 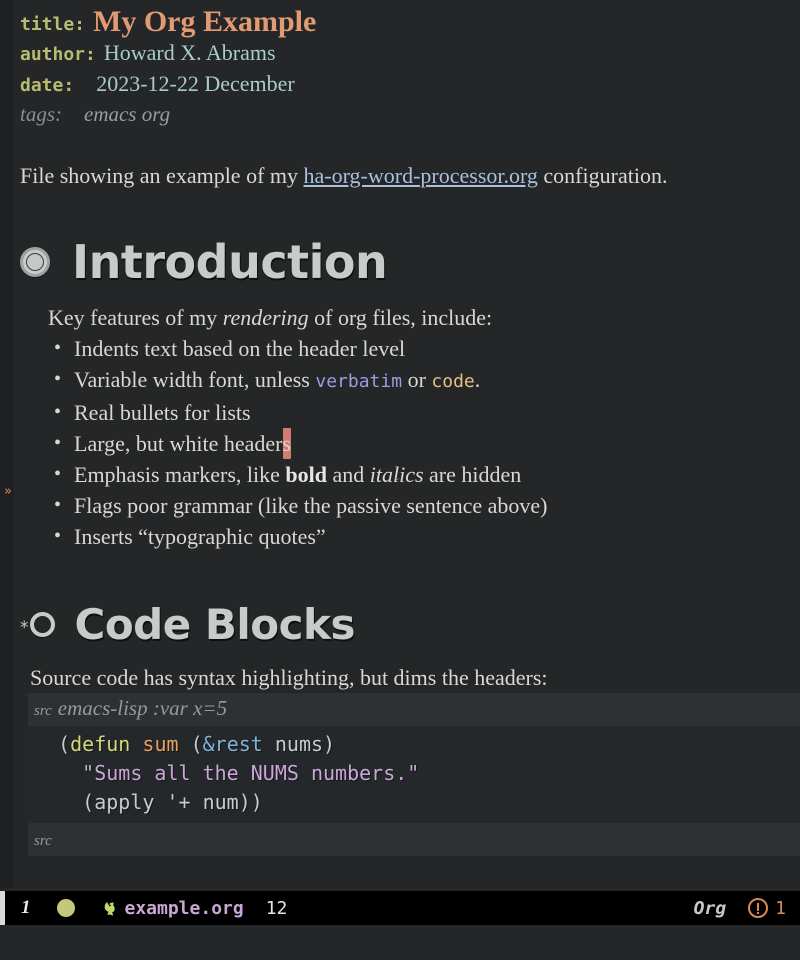 I want to click on warning-count: 1, so click(x=780, y=908).